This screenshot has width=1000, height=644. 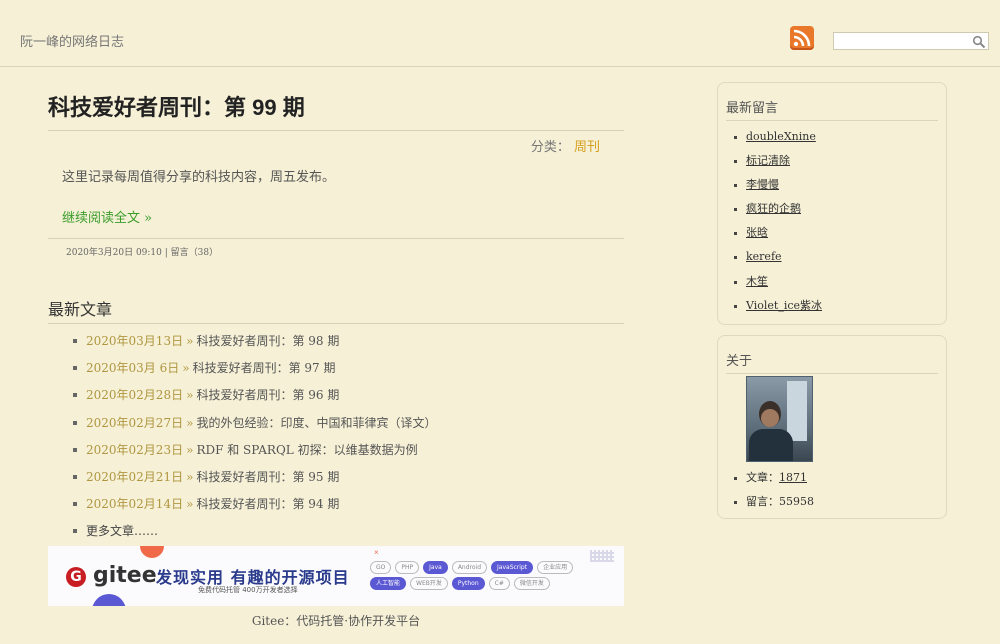 What do you see at coordinates (587, 147) in the screenshot?
I see `category-link: 周刊` at bounding box center [587, 147].